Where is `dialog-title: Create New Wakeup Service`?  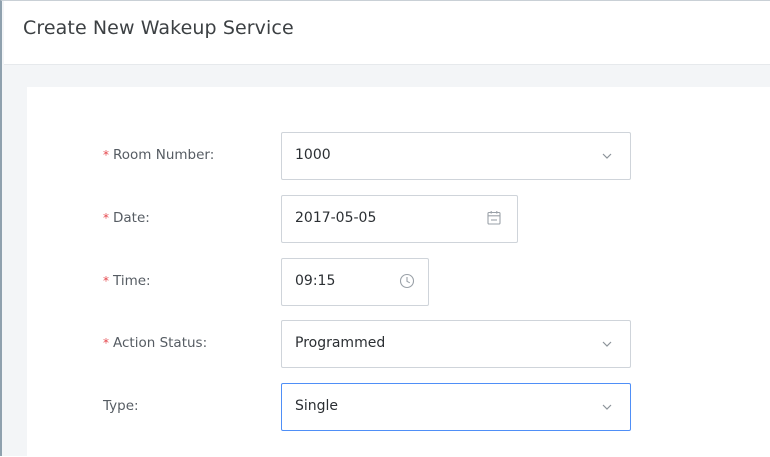 dialog-title: Create New Wakeup Service is located at coordinates (158, 28).